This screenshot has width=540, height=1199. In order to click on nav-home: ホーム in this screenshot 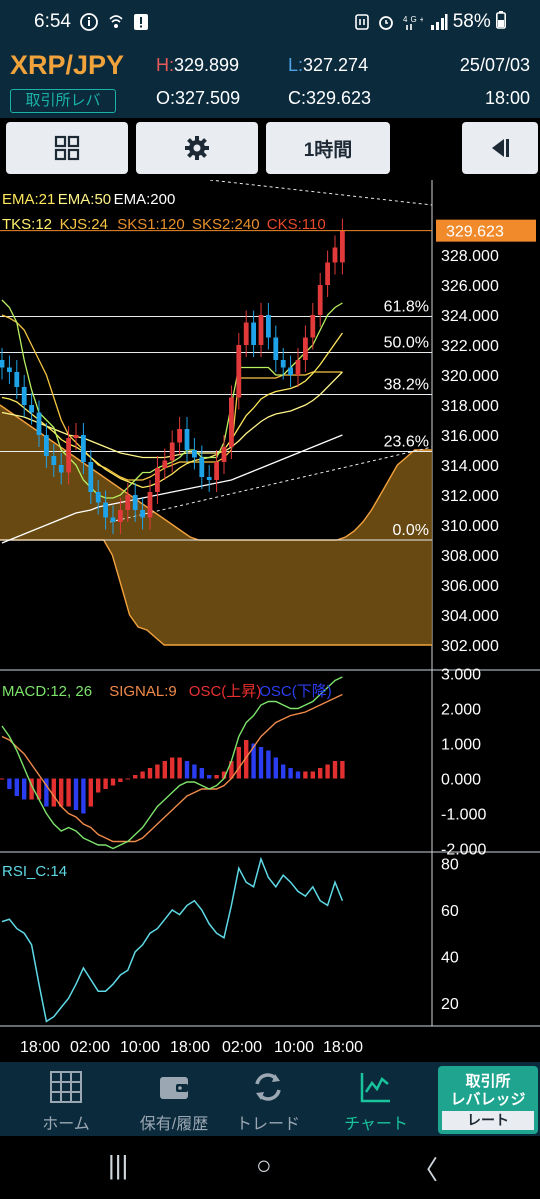, I will do `click(66, 1099)`.